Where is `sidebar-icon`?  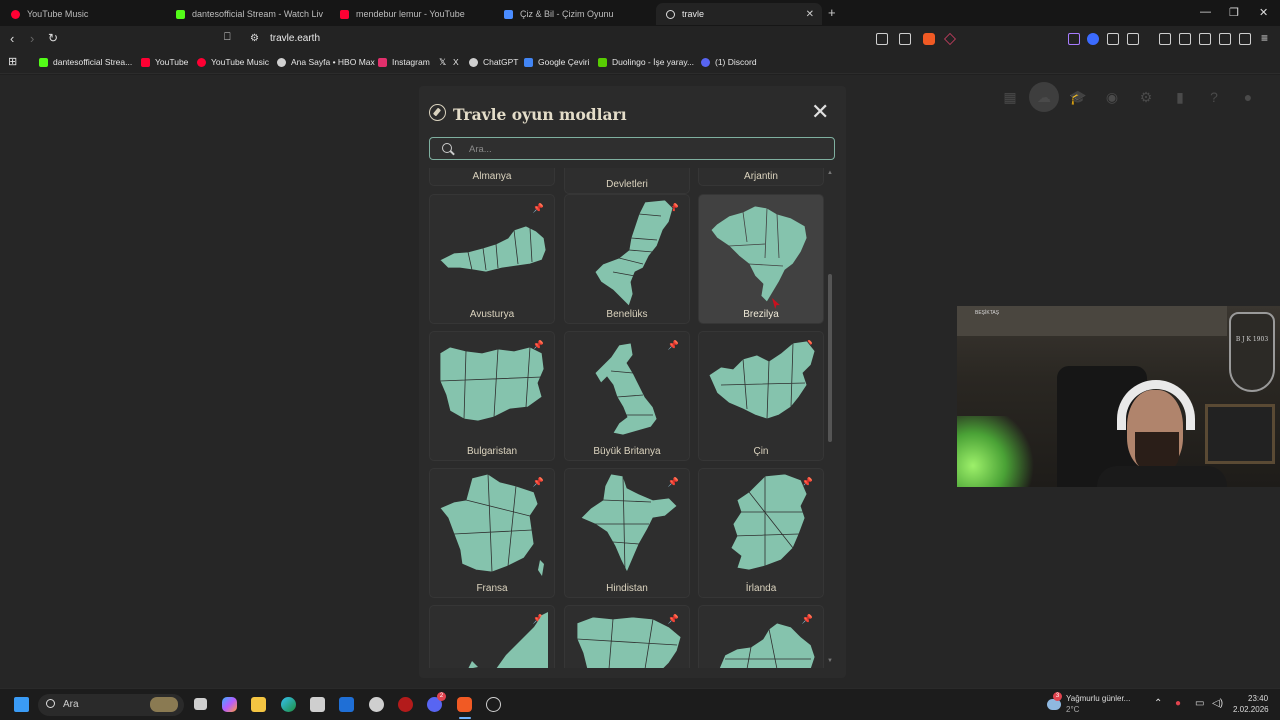 sidebar-icon is located at coordinates (1185, 39).